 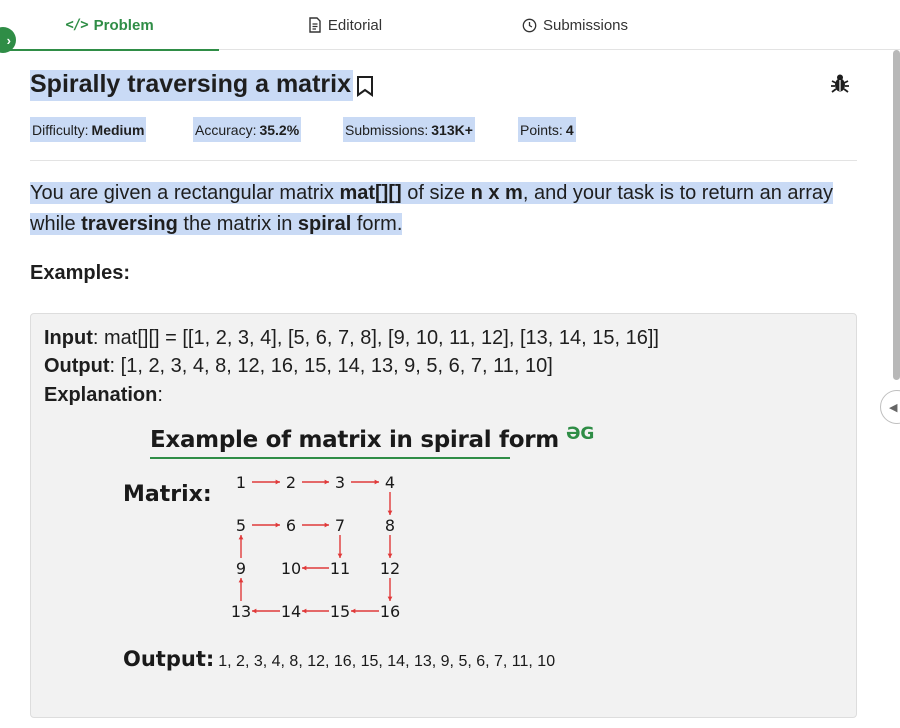 What do you see at coordinates (160, 395) in the screenshot?
I see `explanation-colon: :` at bounding box center [160, 395].